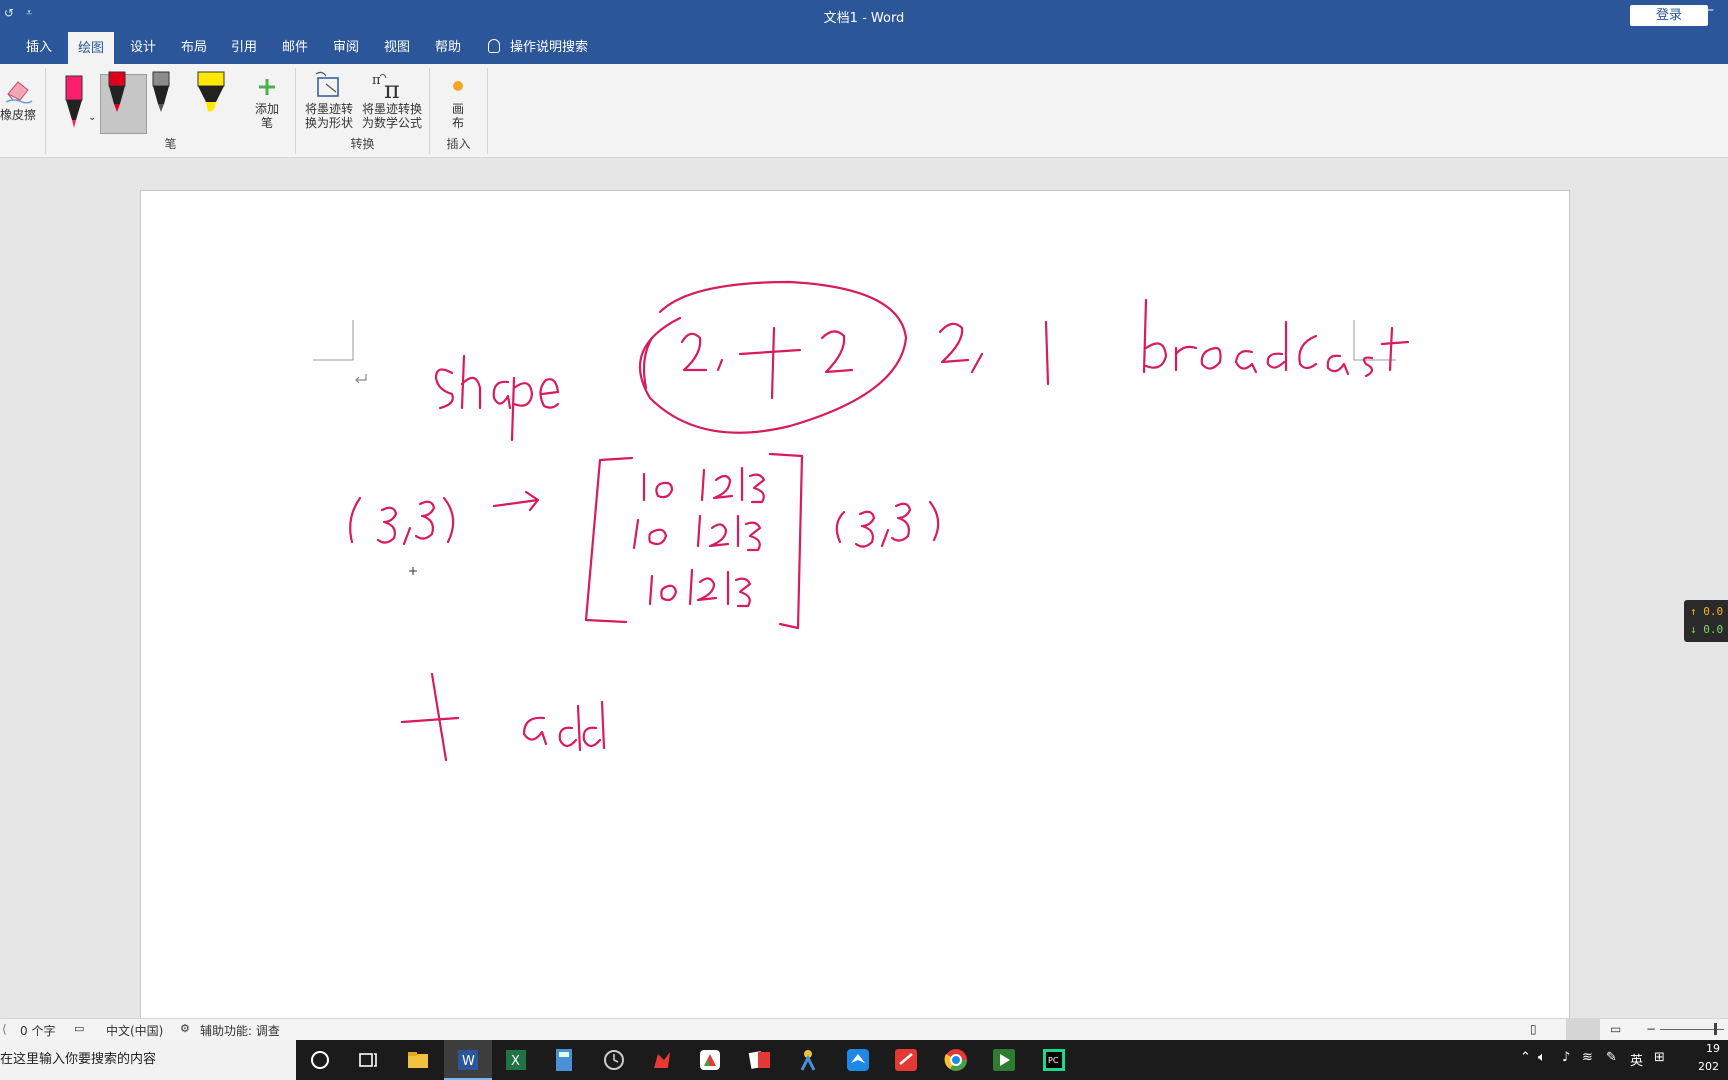 The height and width of the screenshot is (1080, 1728). I want to click on ink-to-shape-label-2: 换为形状, so click(329, 123).